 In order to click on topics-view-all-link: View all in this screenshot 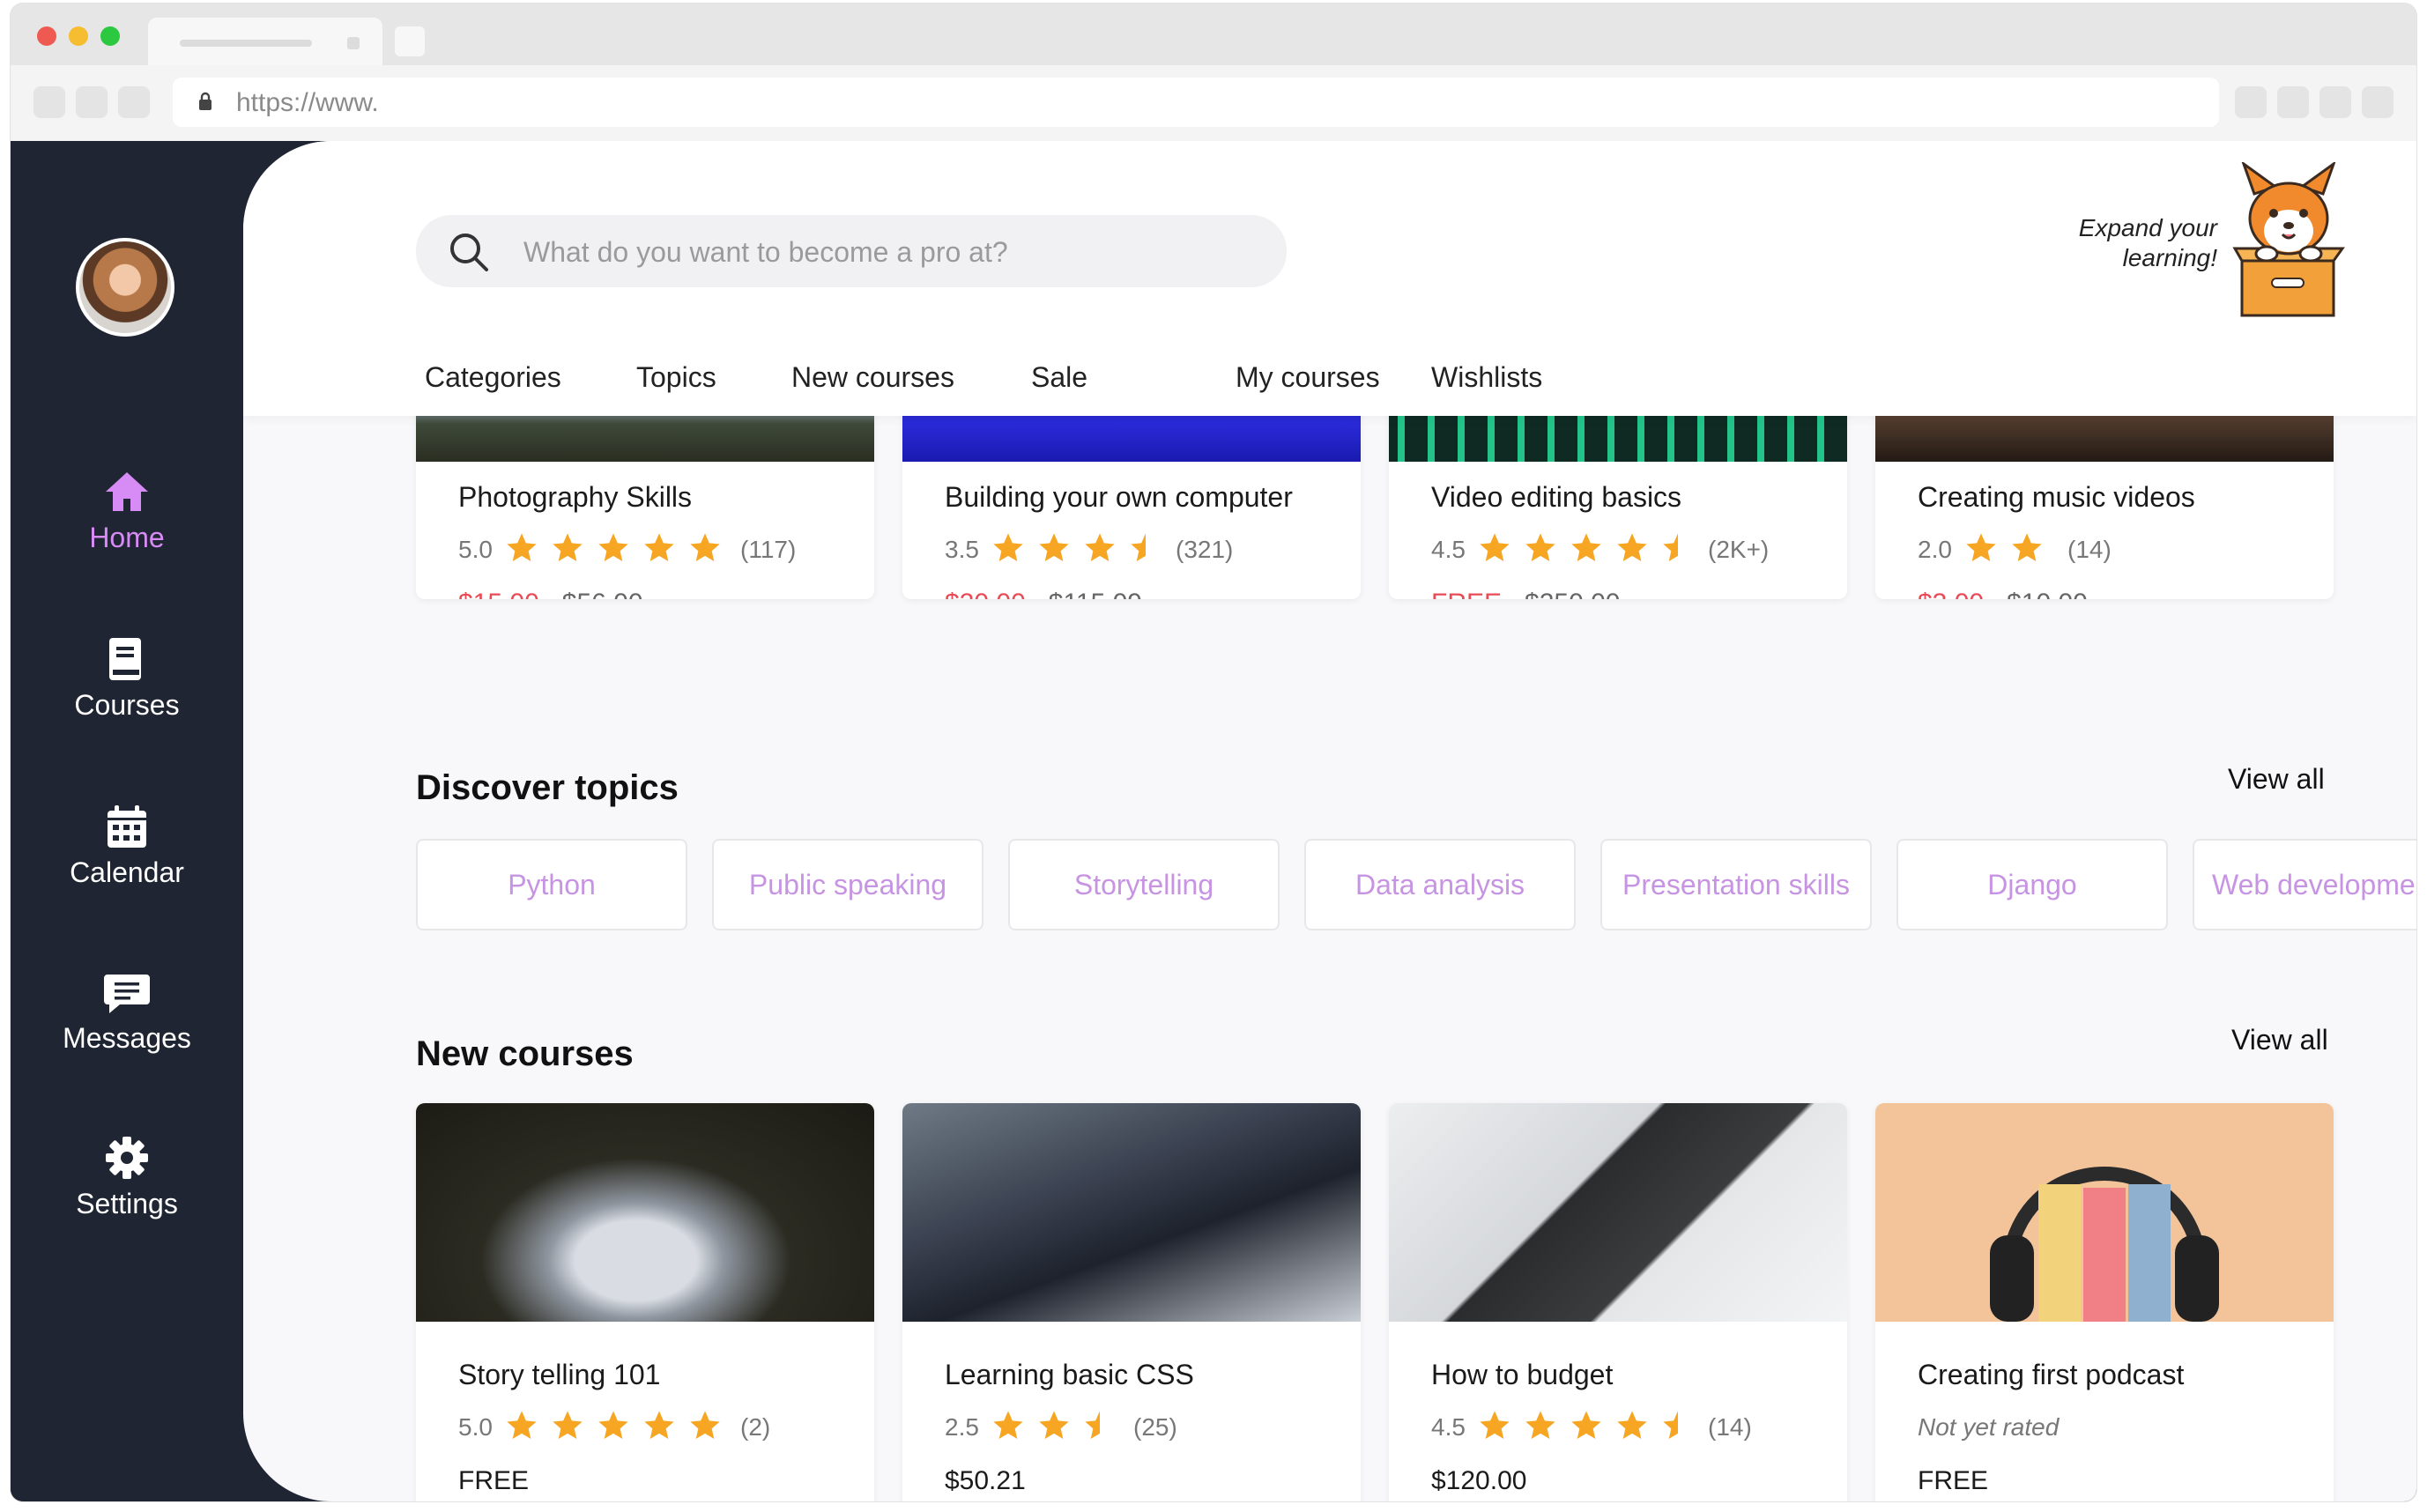, I will do `click(2276, 779)`.